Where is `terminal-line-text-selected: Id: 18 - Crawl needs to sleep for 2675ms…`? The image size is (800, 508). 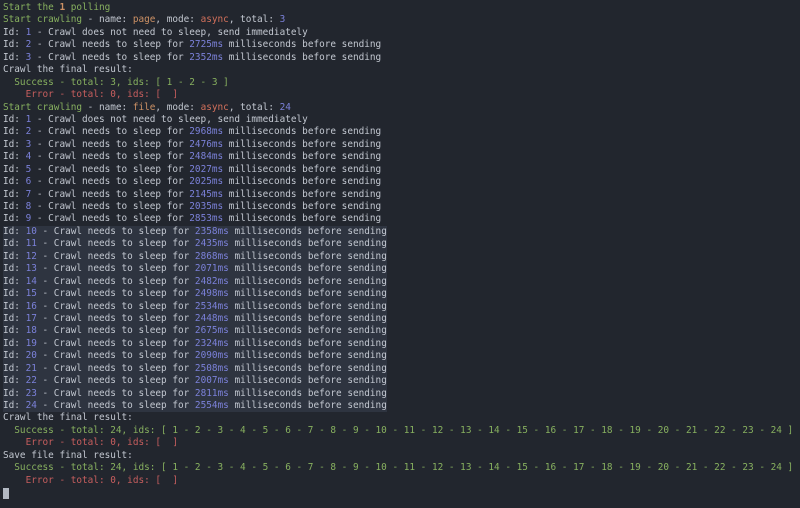 terminal-line-text-selected: Id: 18 - Crawl needs to sleep for 2675ms… is located at coordinates (195, 331).